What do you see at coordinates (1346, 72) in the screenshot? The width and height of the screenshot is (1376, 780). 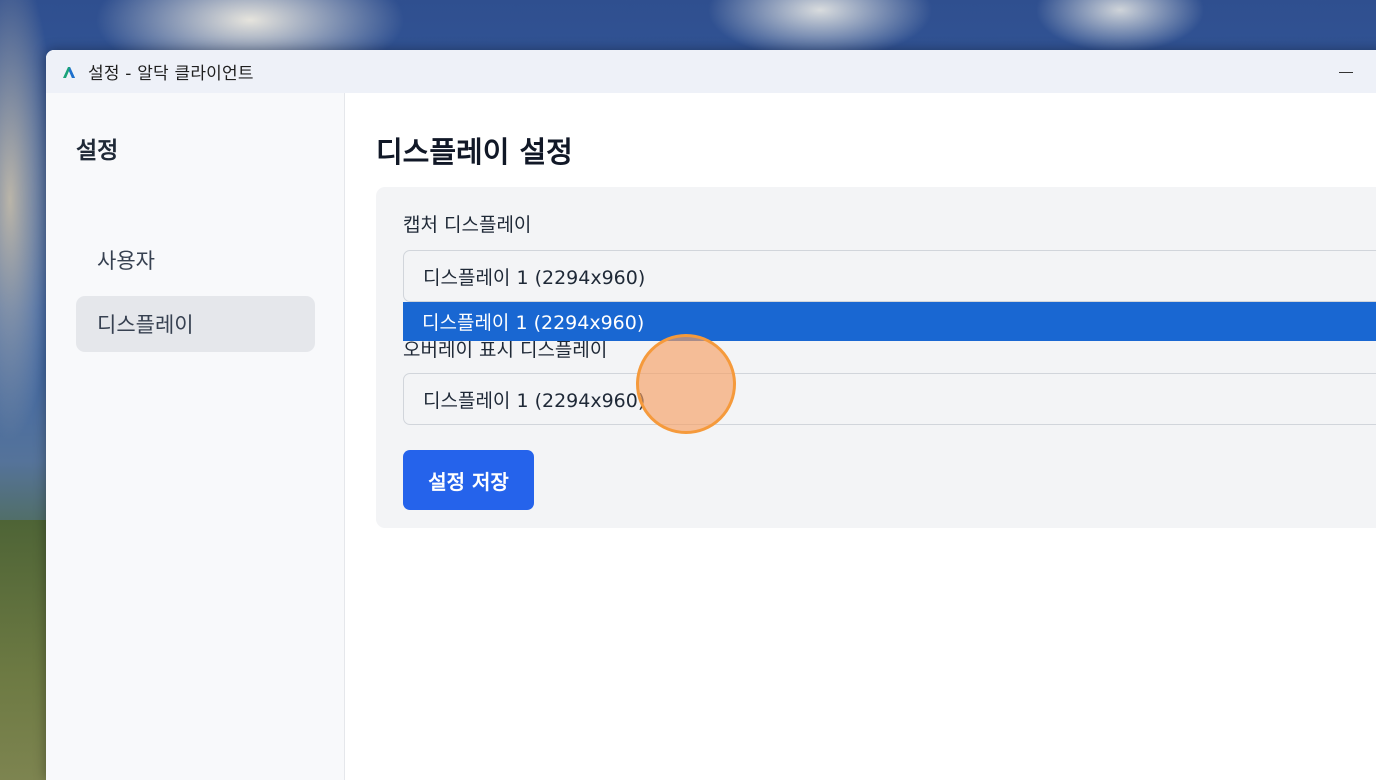 I see `minimize-icon` at bounding box center [1346, 72].